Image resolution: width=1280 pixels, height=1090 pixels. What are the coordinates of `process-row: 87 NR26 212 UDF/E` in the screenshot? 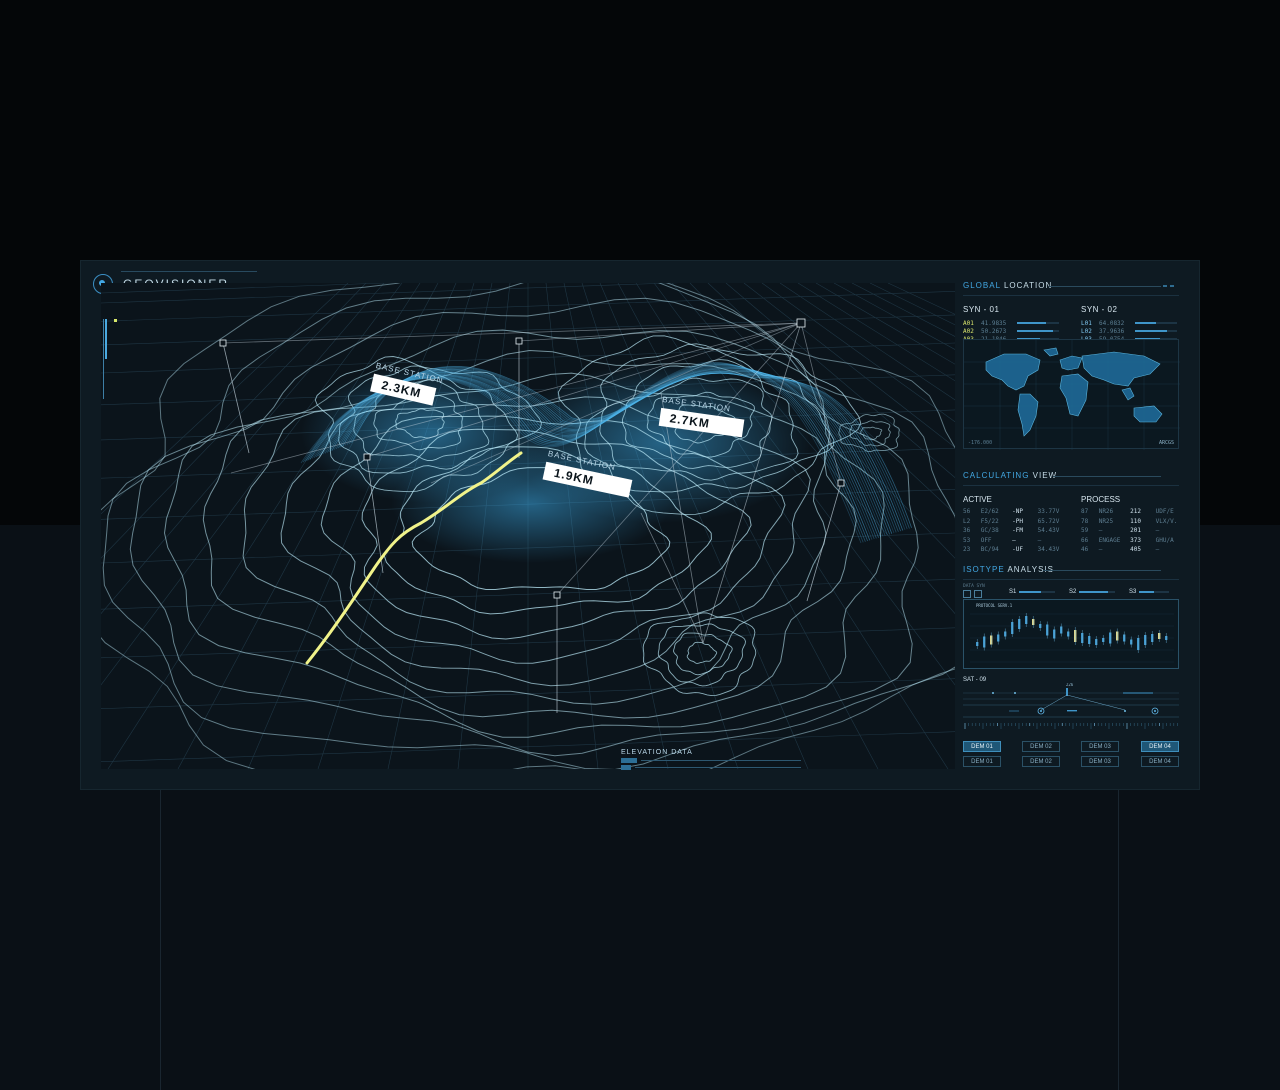 It's located at (1127, 511).